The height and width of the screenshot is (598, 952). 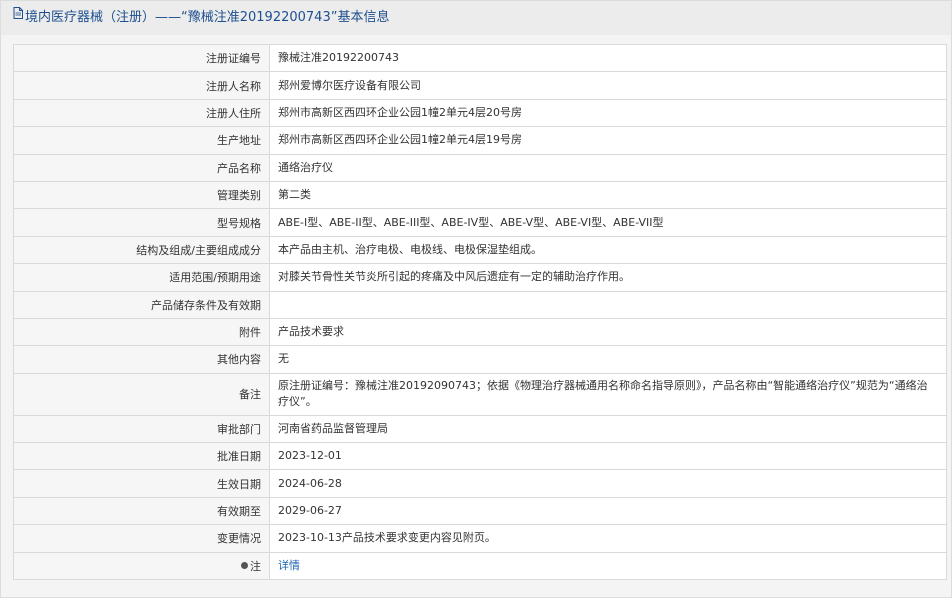 I want to click on row-label: 生效日期, so click(x=141, y=483).